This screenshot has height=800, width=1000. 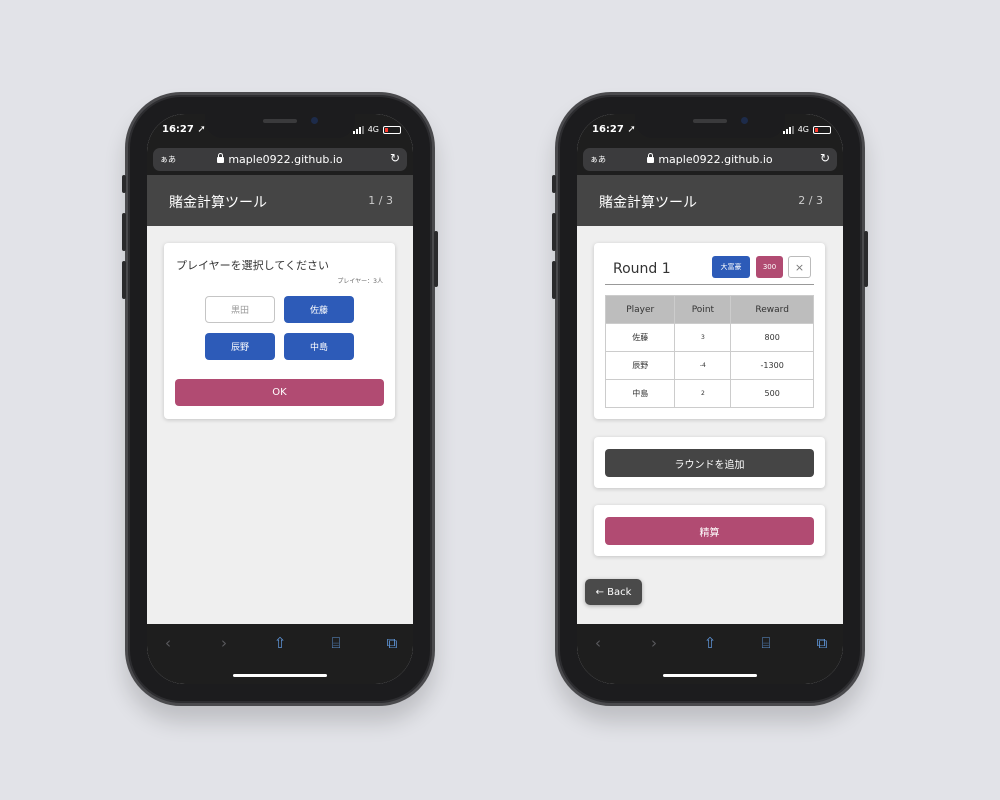 What do you see at coordinates (799, 267) in the screenshot?
I see `close-icon: ×` at bounding box center [799, 267].